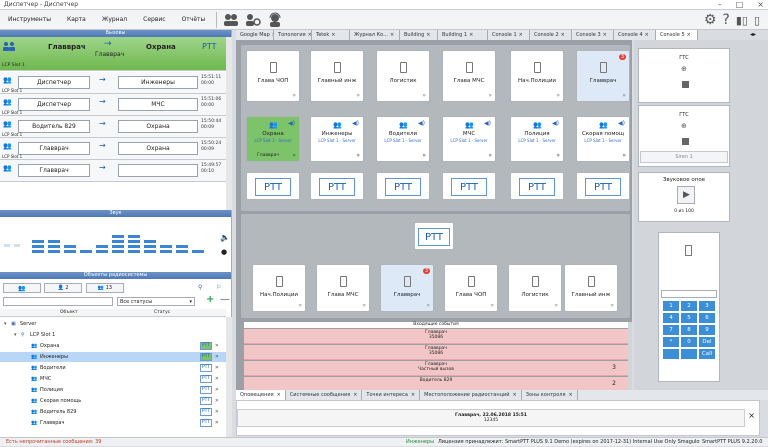 This screenshot has width=768, height=447. I want to click on active-call-ptt: PTT, so click(209, 46).